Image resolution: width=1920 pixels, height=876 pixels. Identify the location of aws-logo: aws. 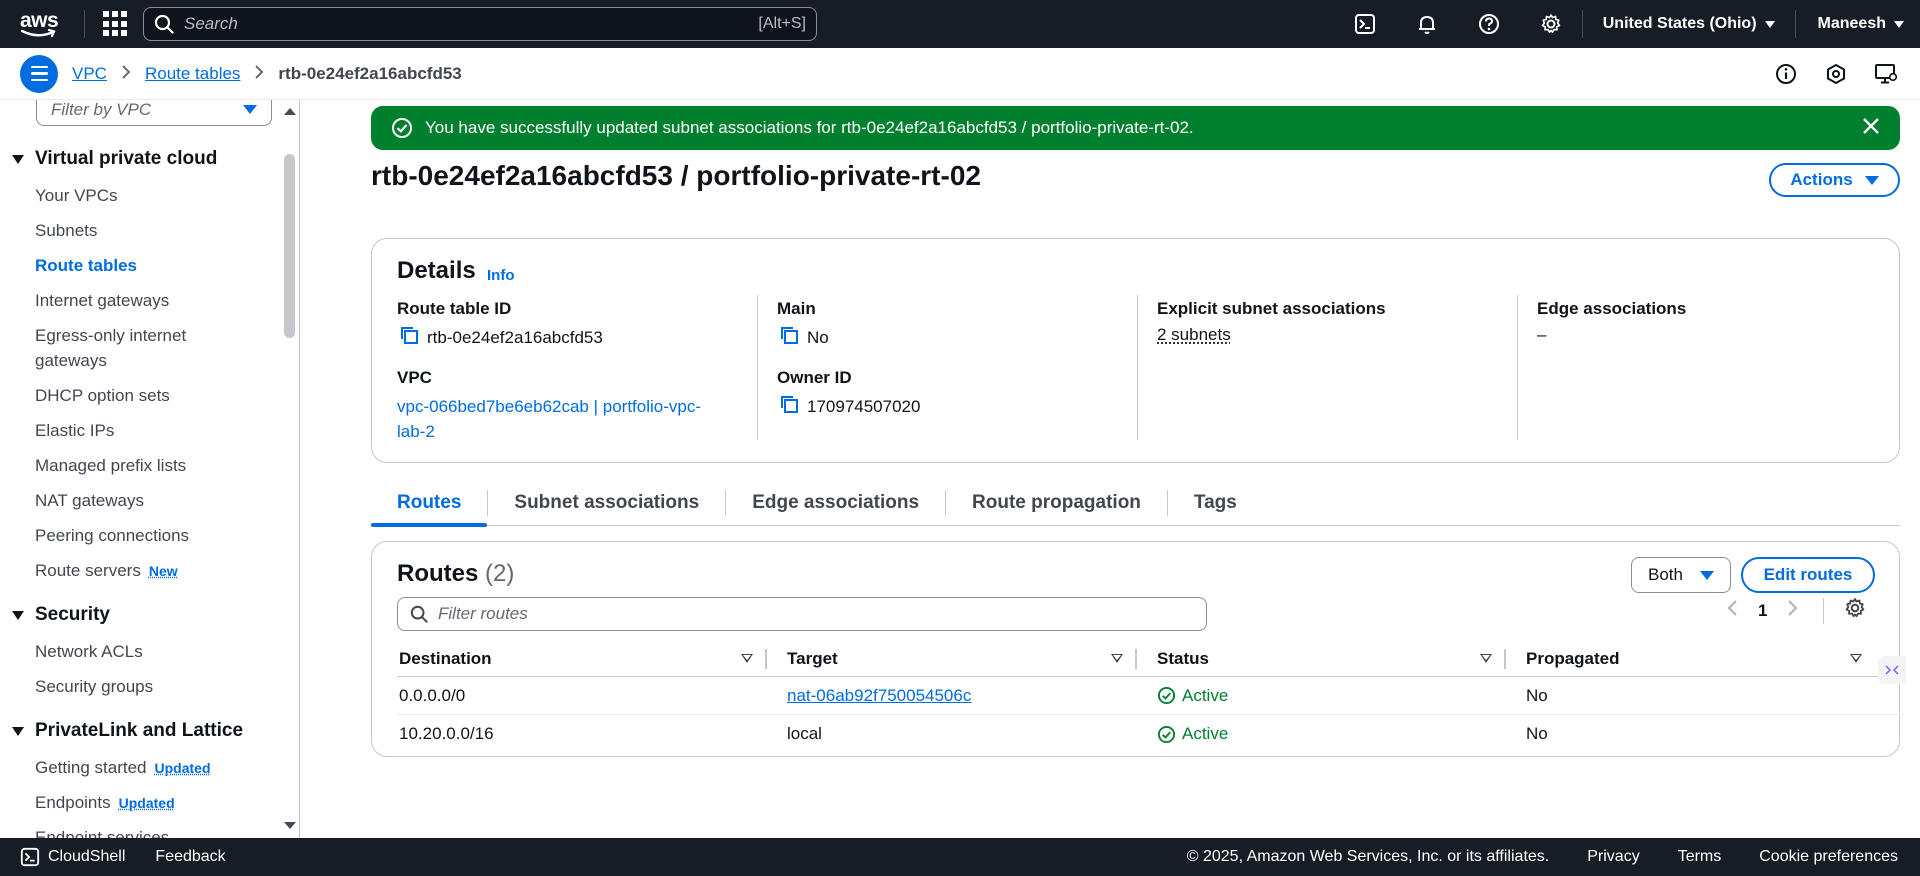
(45, 24).